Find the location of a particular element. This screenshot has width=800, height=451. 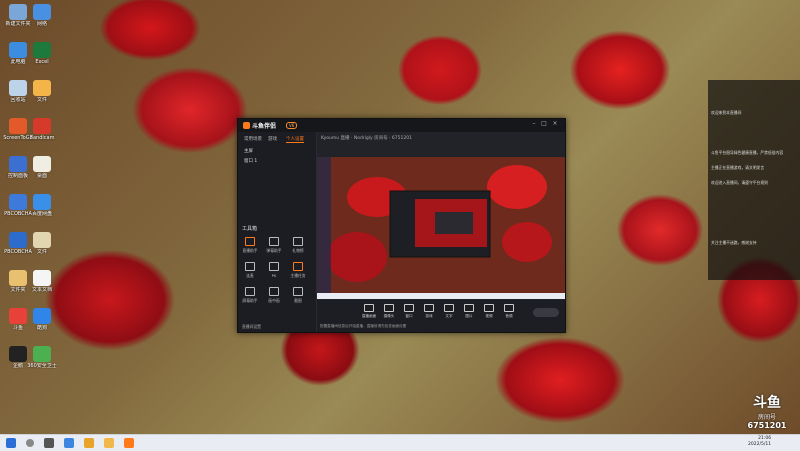

add-screen-button: 直播画面 is located at coordinates (369, 311).